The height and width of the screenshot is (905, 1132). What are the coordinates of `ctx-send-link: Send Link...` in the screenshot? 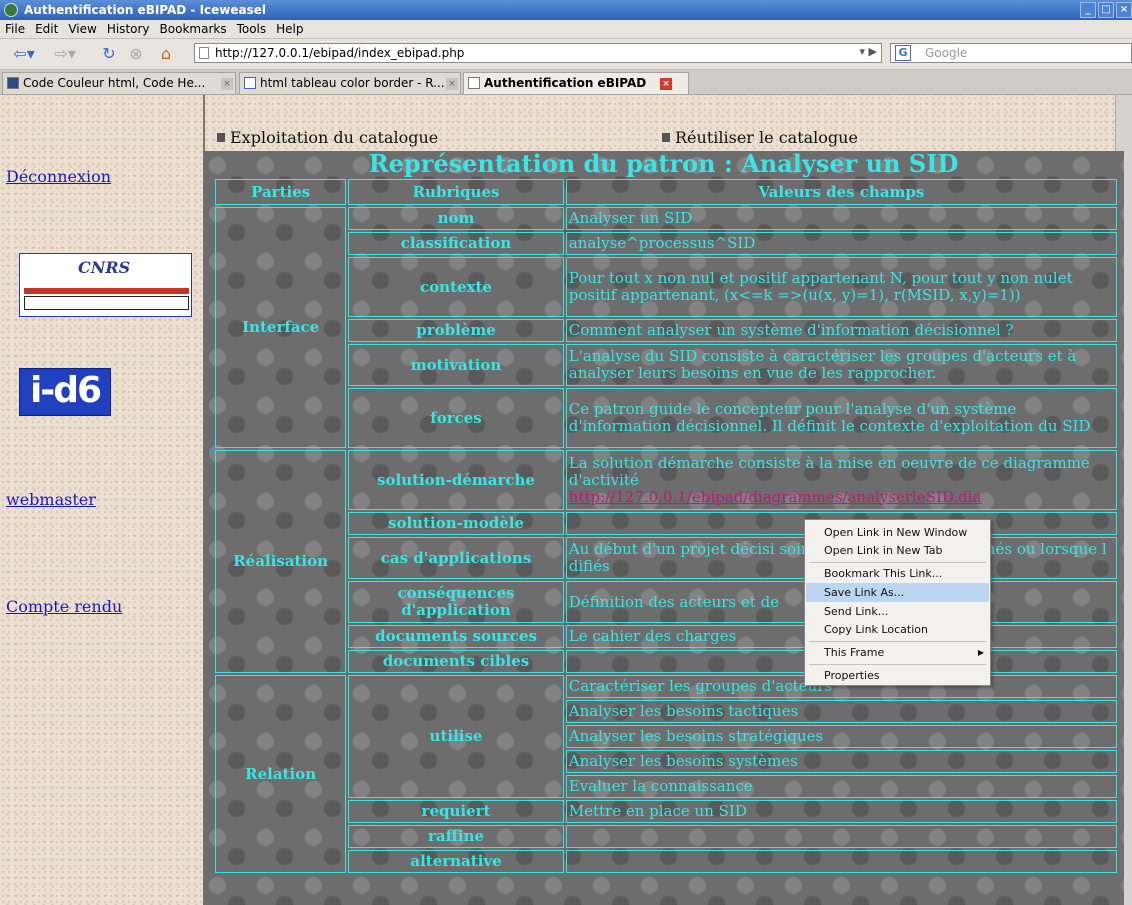 It's located at (897, 611).